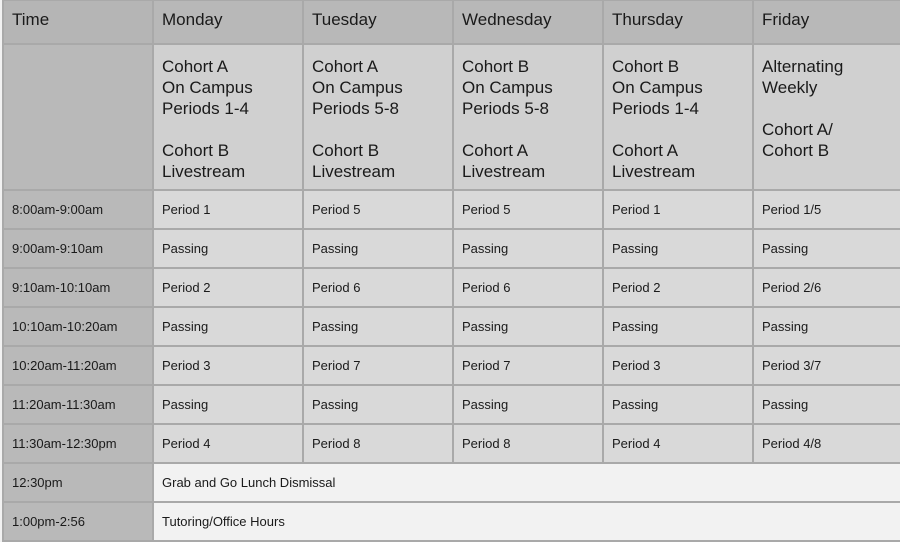  Describe the element at coordinates (678, 22) in the screenshot. I see `day-header-thursday: Thursday` at that location.